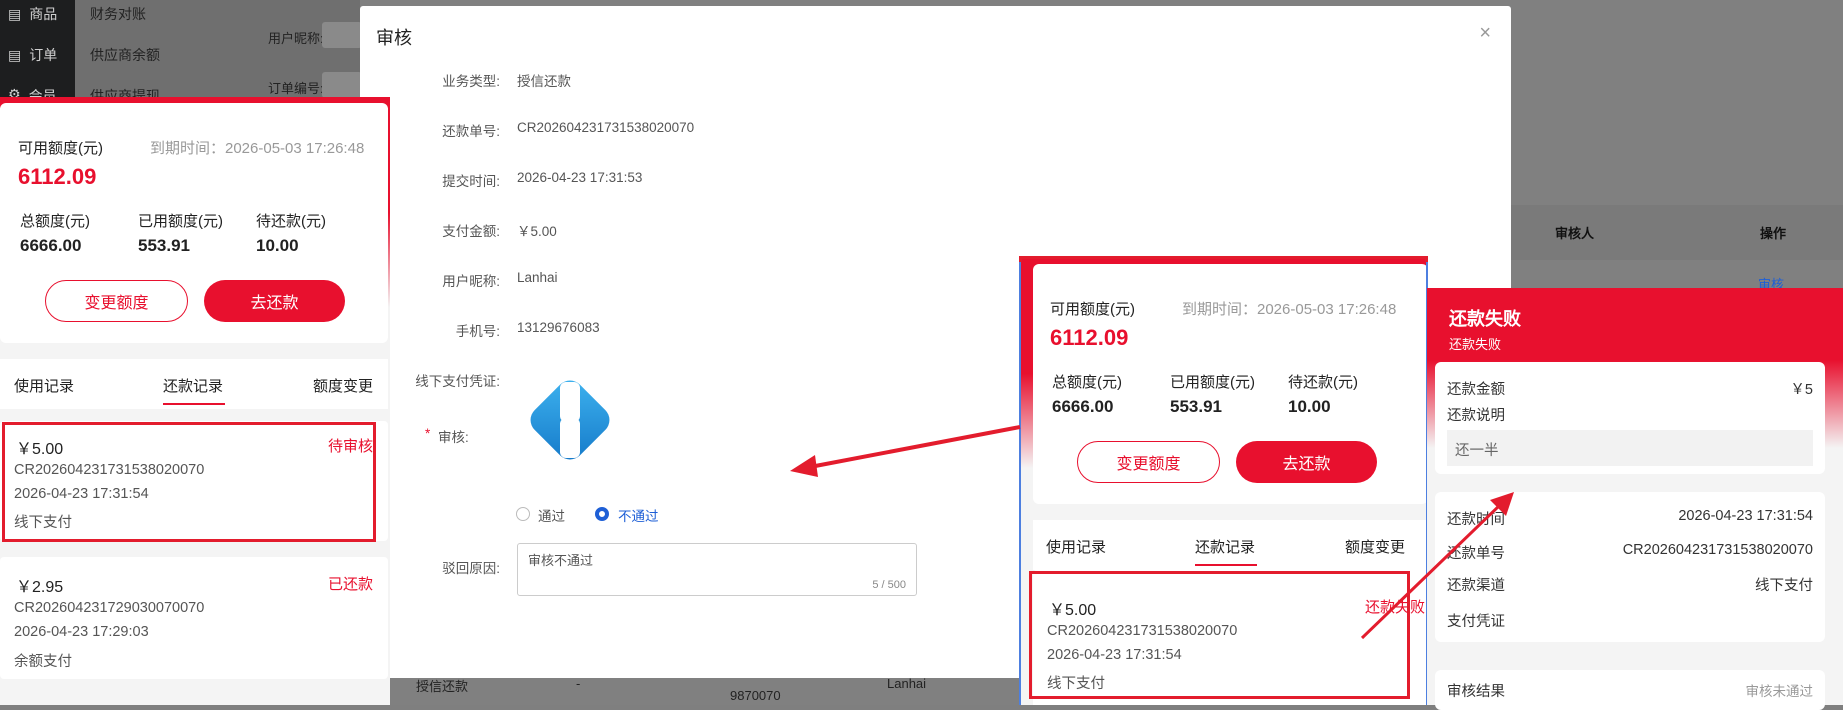 This screenshot has width=1843, height=710. I want to click on arrow-to-modal, so click(905, 451).